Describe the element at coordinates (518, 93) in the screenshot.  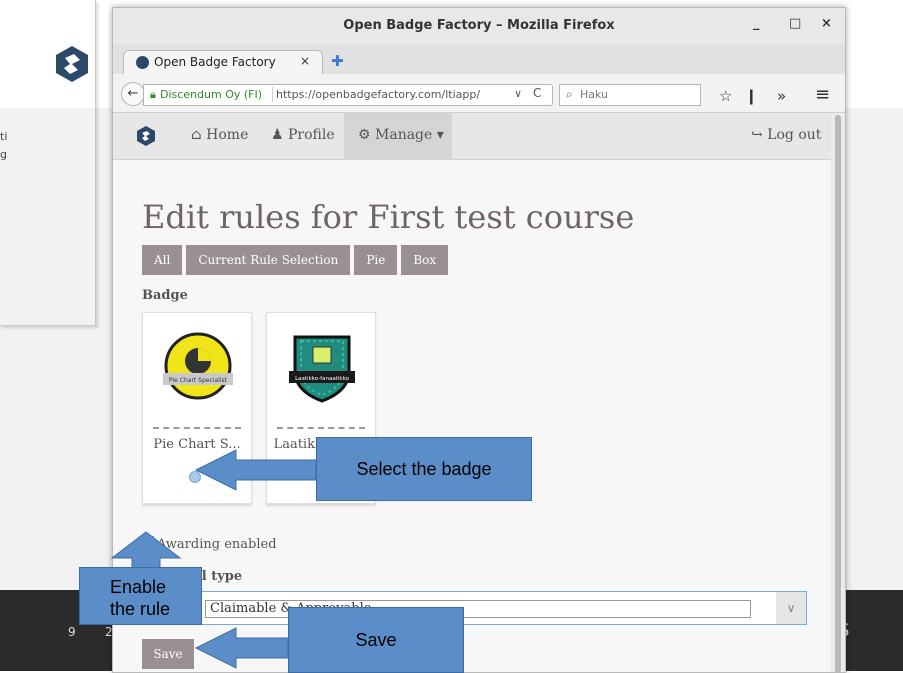
I see `url-dropdown-icon: ∨` at that location.